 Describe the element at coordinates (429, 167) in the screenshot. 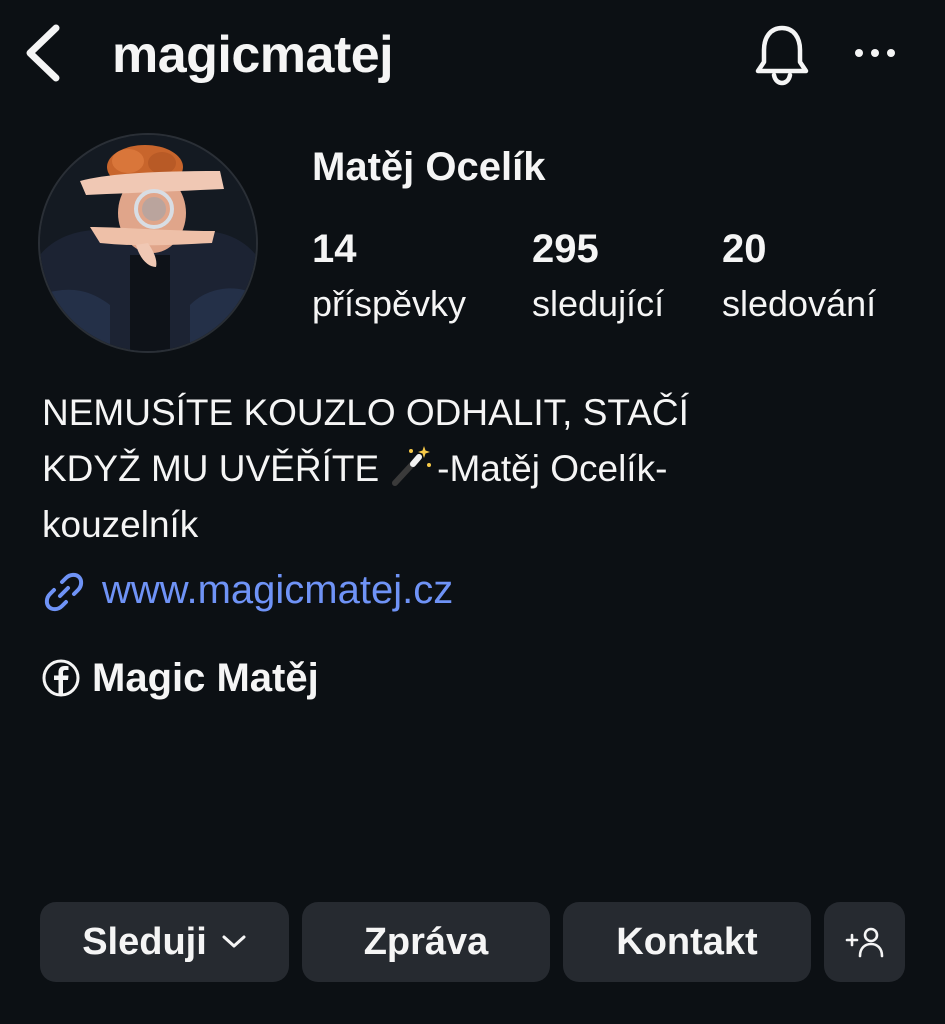

I see `profile-display-name: Matěj Ocelík` at that location.